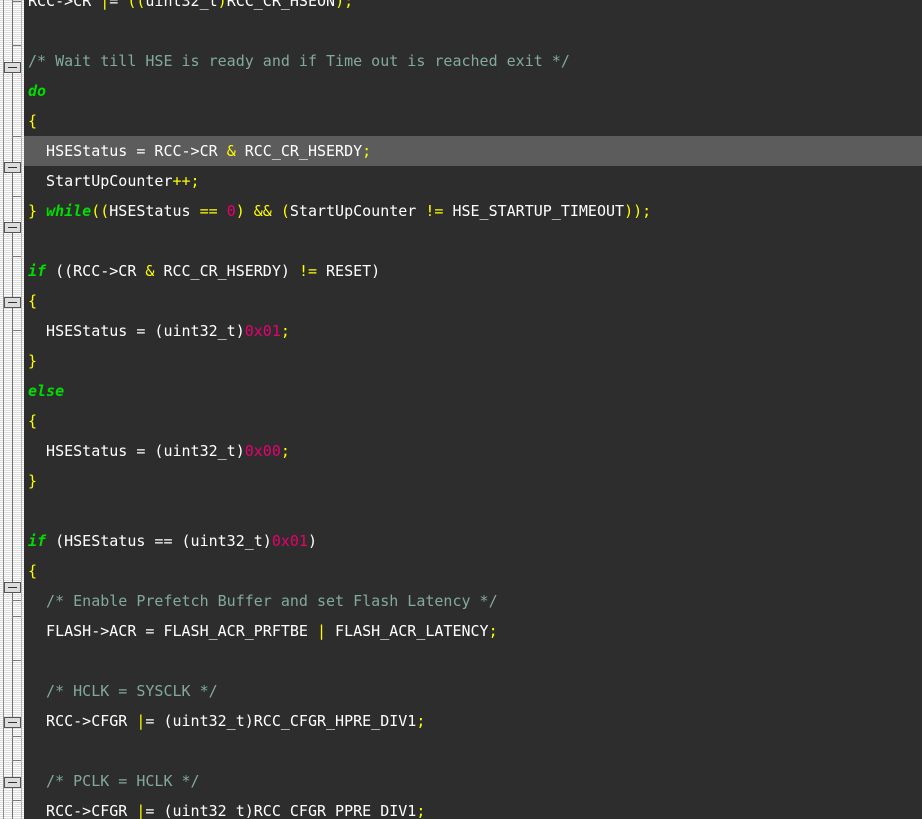  What do you see at coordinates (181, 5) in the screenshot?
I see `token: uint32_t` at bounding box center [181, 5].